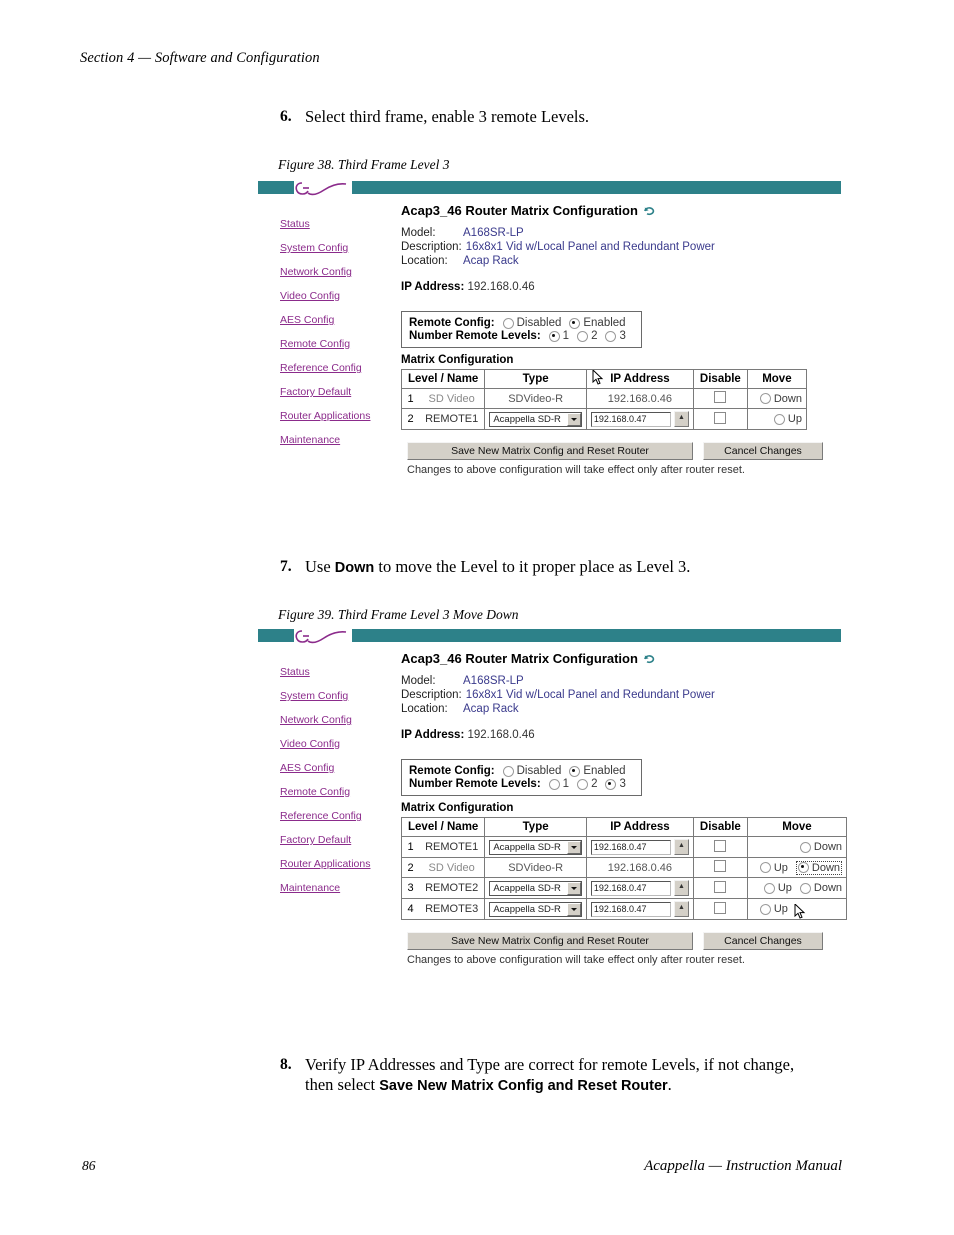  Describe the element at coordinates (624, 709) in the screenshot. I see `meta-row-location: Location: Acap Rack` at that location.